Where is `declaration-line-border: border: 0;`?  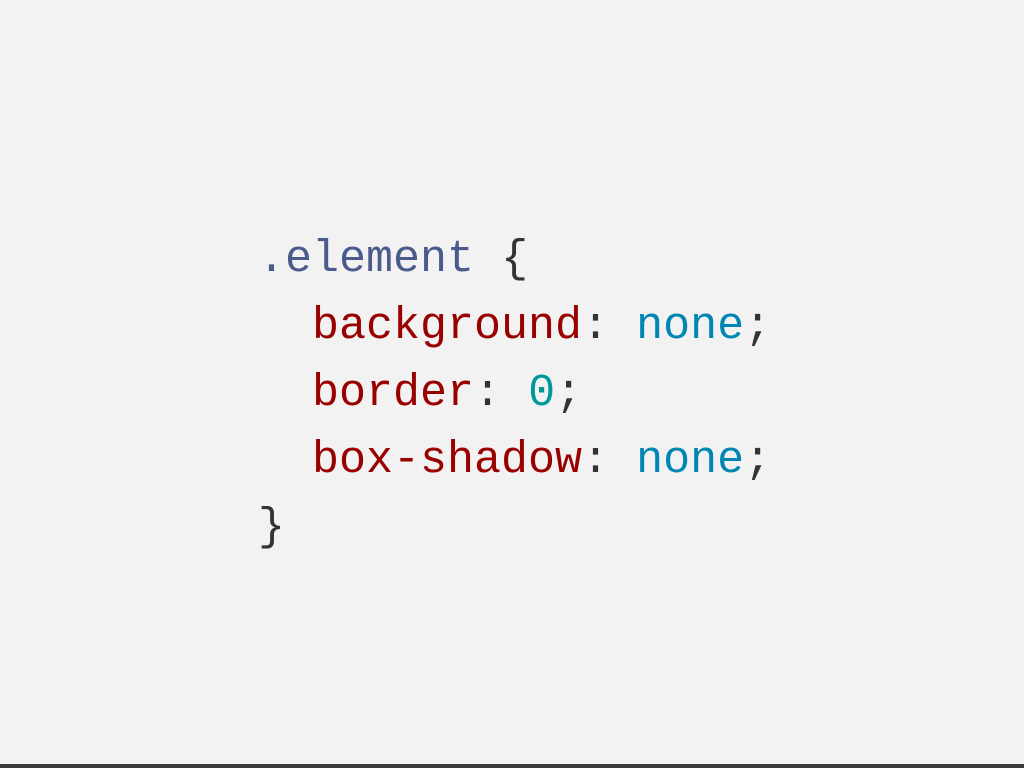 declaration-line-border: border: 0; is located at coordinates (514, 393).